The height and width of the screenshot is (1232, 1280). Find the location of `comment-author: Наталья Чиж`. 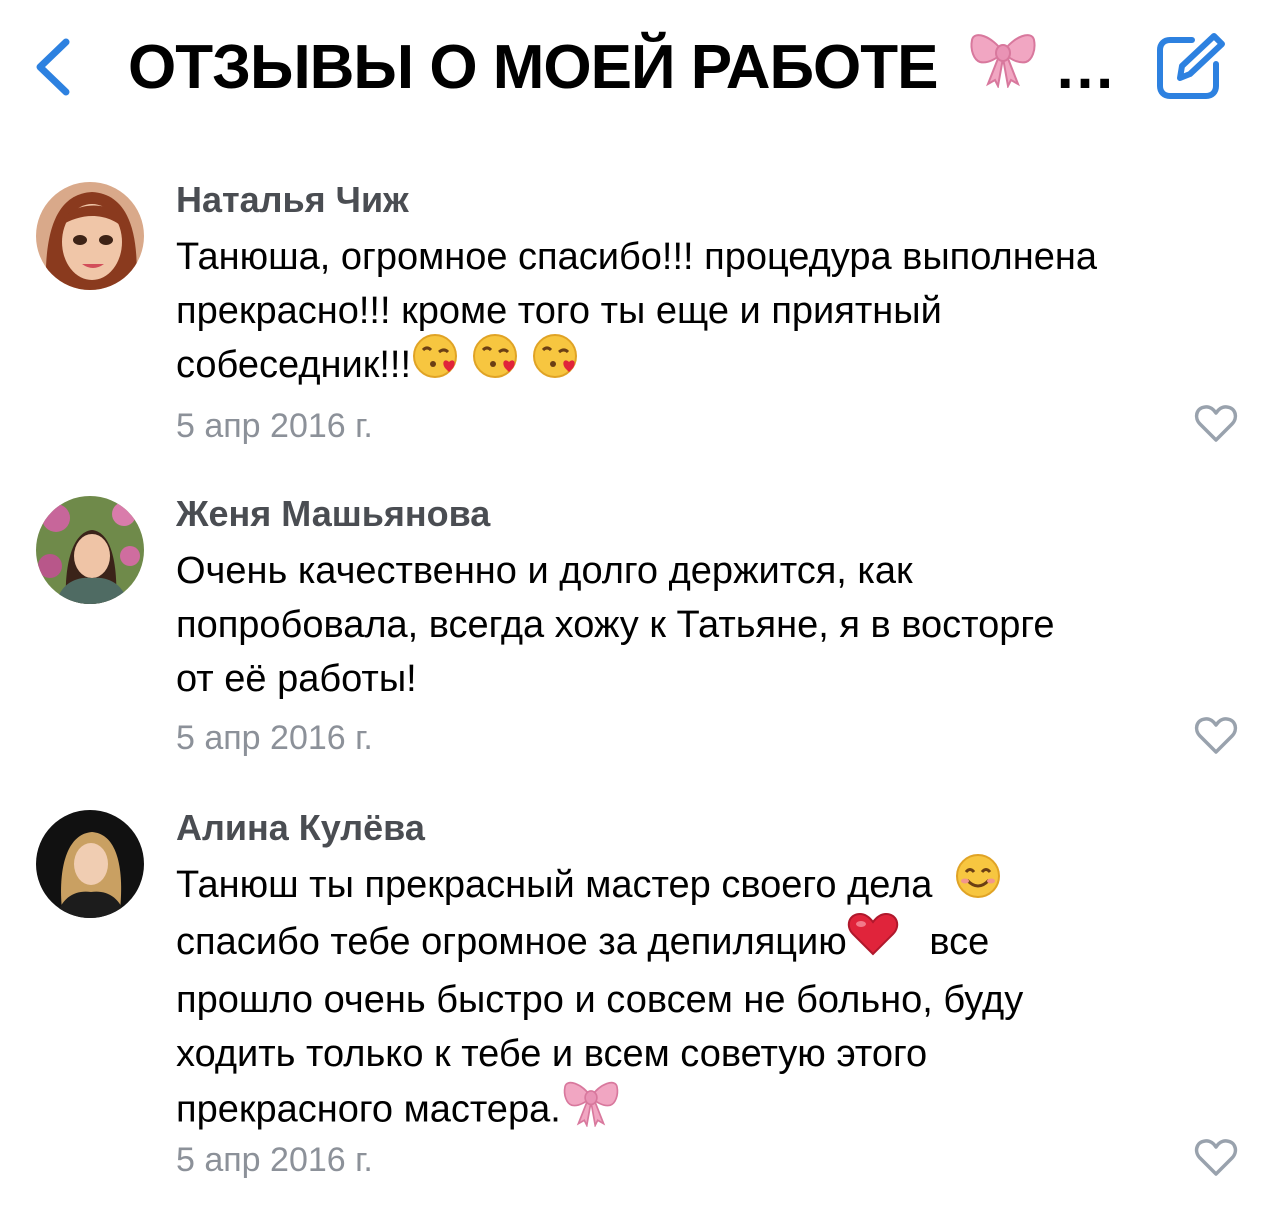

comment-author: Наталья Чиж is located at coordinates (292, 200).